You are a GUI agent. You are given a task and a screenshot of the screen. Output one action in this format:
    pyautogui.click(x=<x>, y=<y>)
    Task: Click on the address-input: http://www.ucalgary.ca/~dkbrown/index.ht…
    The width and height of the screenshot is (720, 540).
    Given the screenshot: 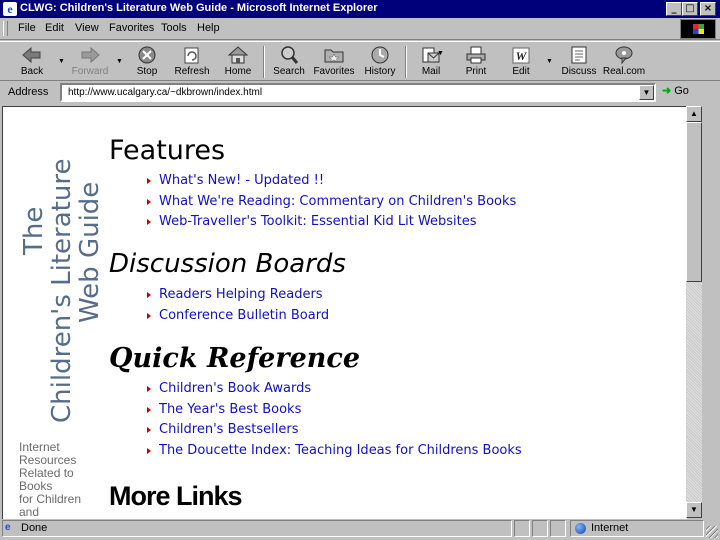 What is the action you would take?
    pyautogui.click(x=358, y=92)
    